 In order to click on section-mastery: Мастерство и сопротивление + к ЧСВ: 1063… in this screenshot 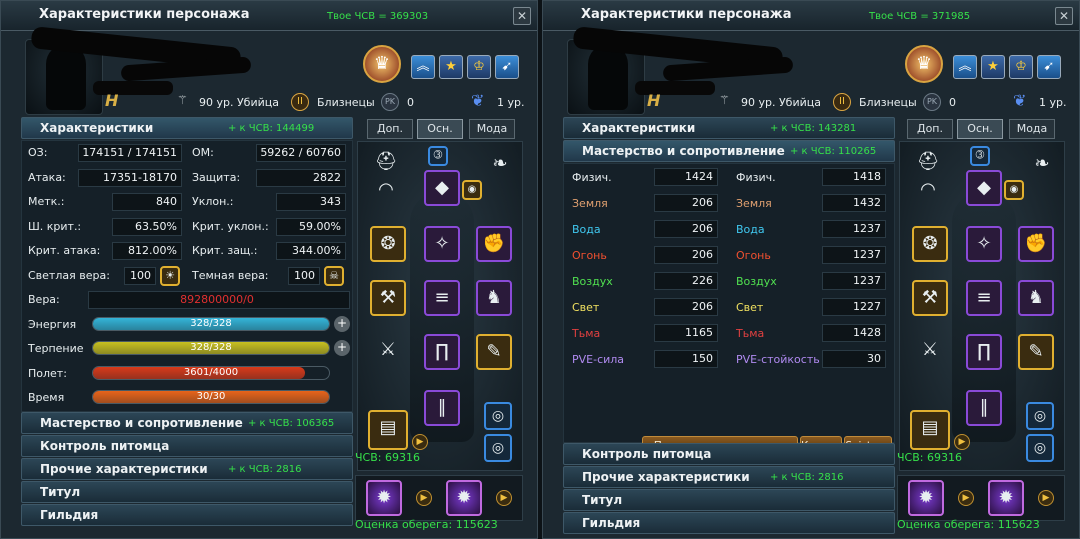, I will do `click(187, 422)`.